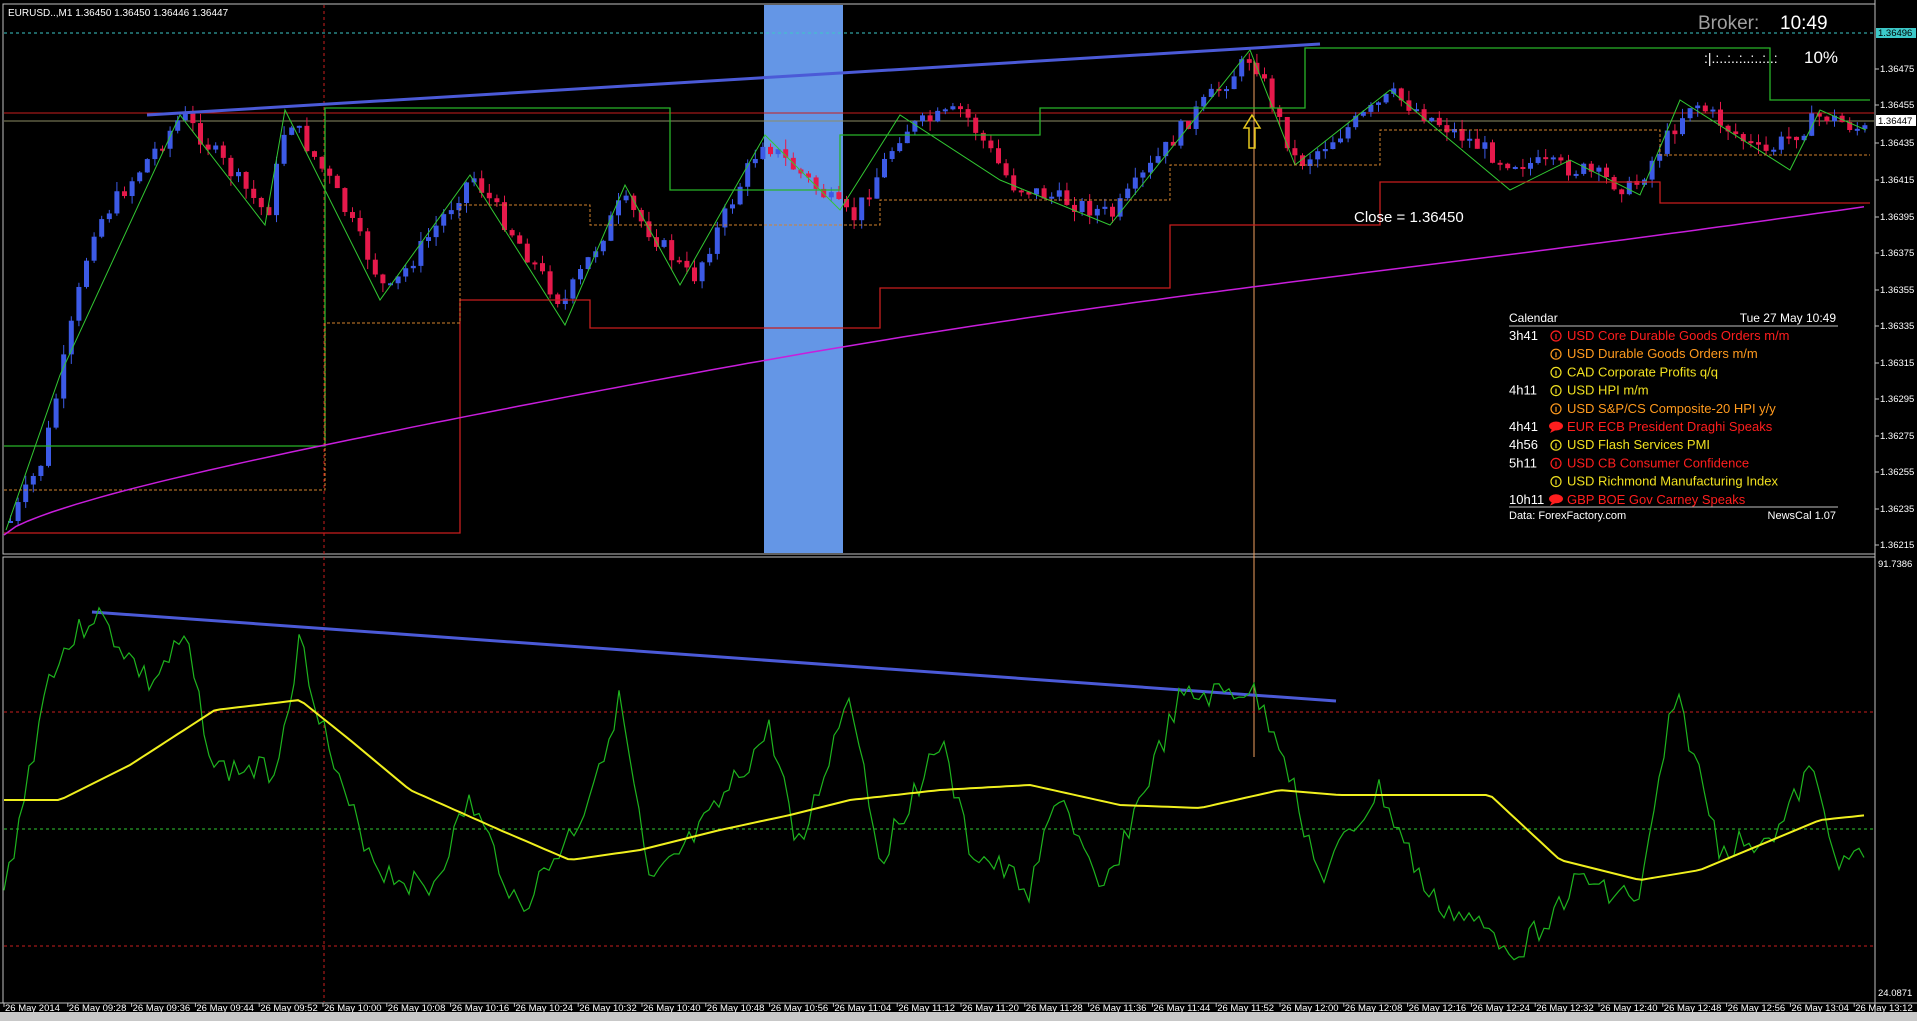 This screenshot has height=1021, width=1917. What do you see at coordinates (1897, 363) in the screenshot?
I see `price-tick: 1.36315` at bounding box center [1897, 363].